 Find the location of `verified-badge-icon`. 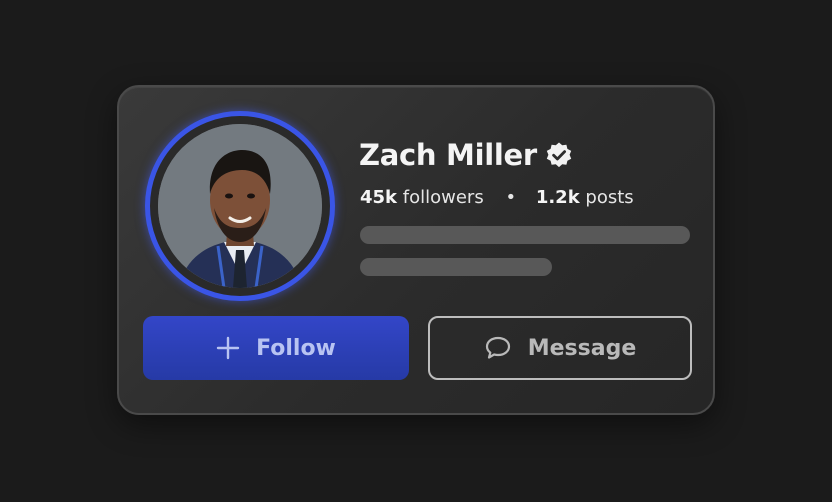

verified-badge-icon is located at coordinates (559, 155).